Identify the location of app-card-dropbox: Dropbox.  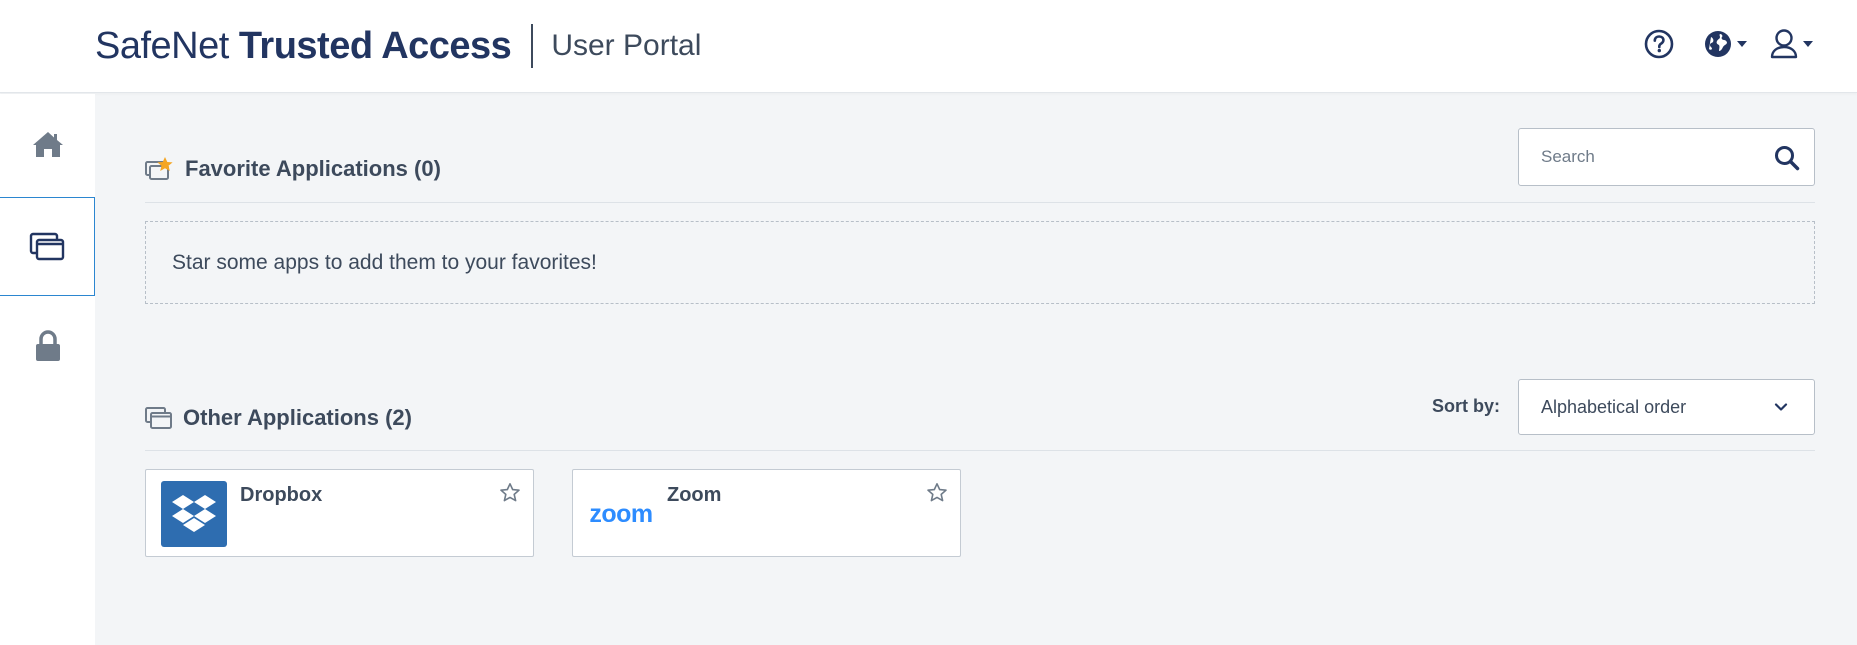
(339, 513).